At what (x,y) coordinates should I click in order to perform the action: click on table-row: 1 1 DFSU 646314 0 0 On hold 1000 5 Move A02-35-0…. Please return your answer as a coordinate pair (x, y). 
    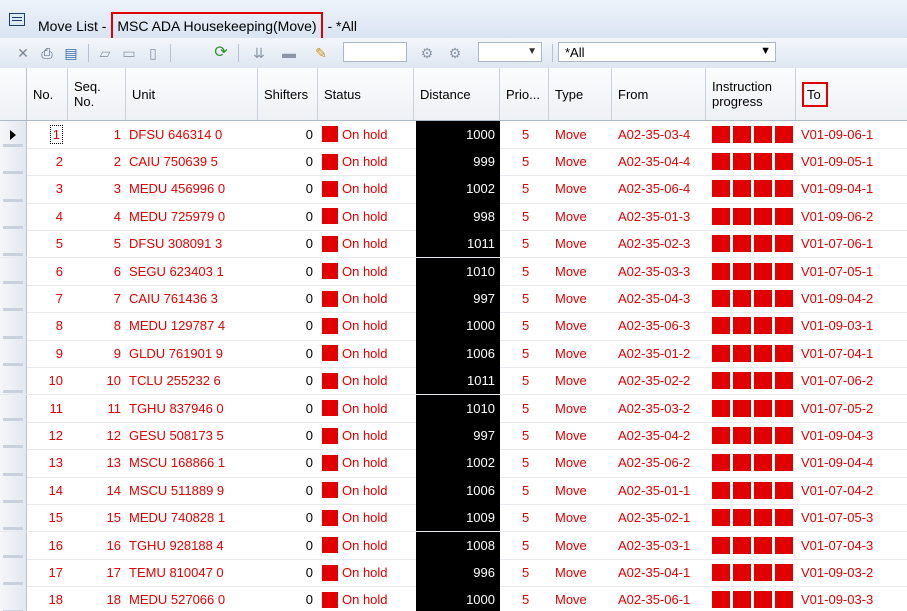
    Looking at the image, I should click on (453, 134).